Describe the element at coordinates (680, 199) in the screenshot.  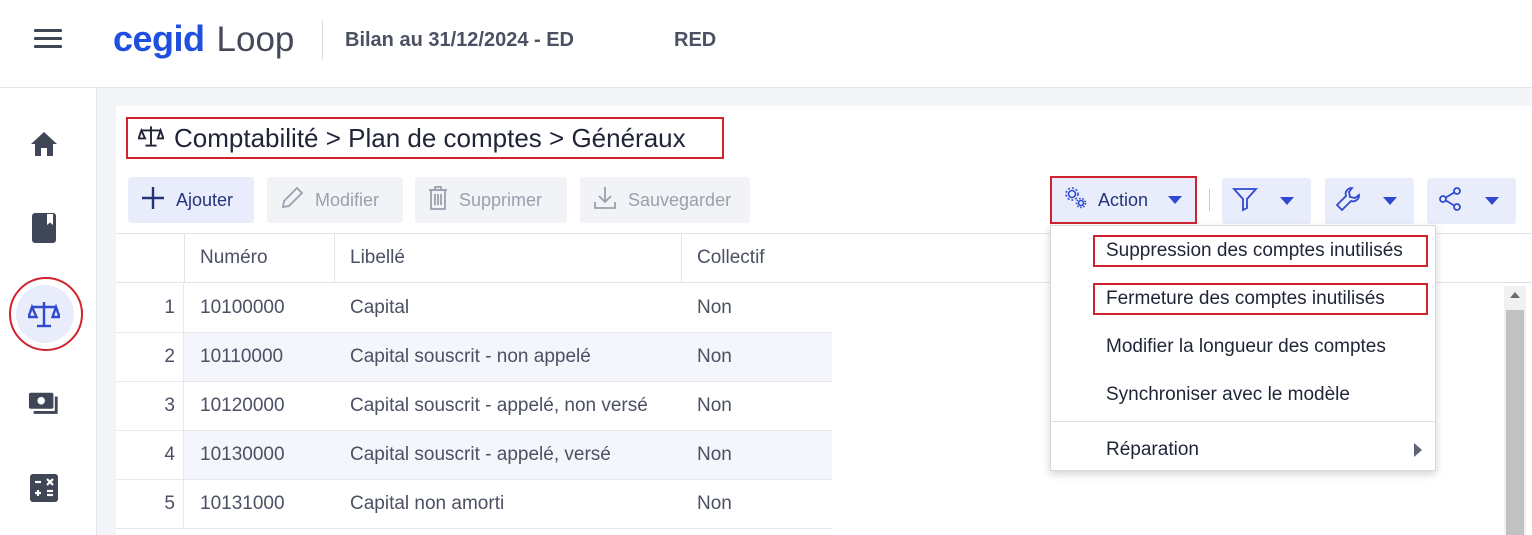
I see `save-button-label: Sauvegarder` at that location.